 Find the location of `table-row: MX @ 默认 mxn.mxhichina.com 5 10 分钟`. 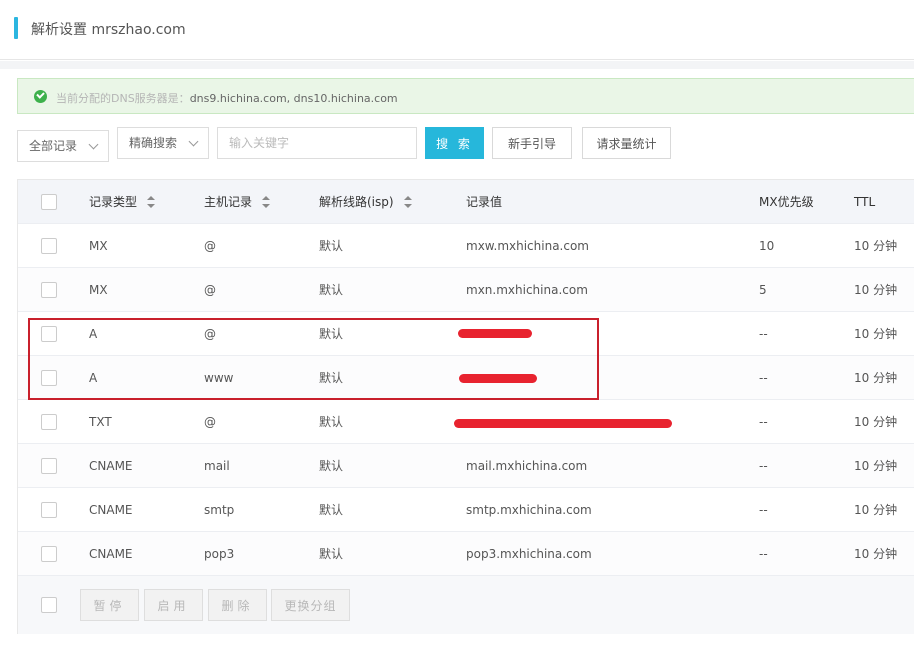

table-row: MX @ 默认 mxn.mxhichina.com 5 10 分钟 is located at coordinates (466, 290).